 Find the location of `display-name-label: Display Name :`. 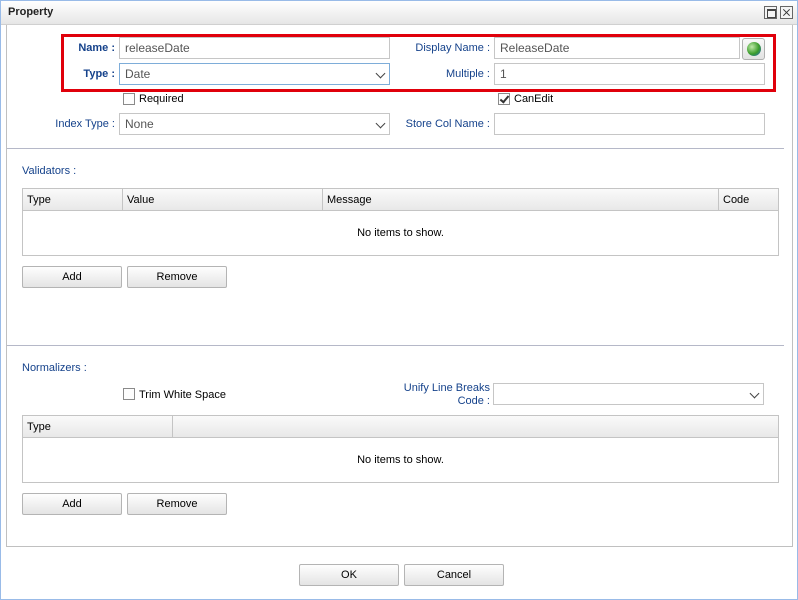

display-name-label: Display Name : is located at coordinates (452, 48).